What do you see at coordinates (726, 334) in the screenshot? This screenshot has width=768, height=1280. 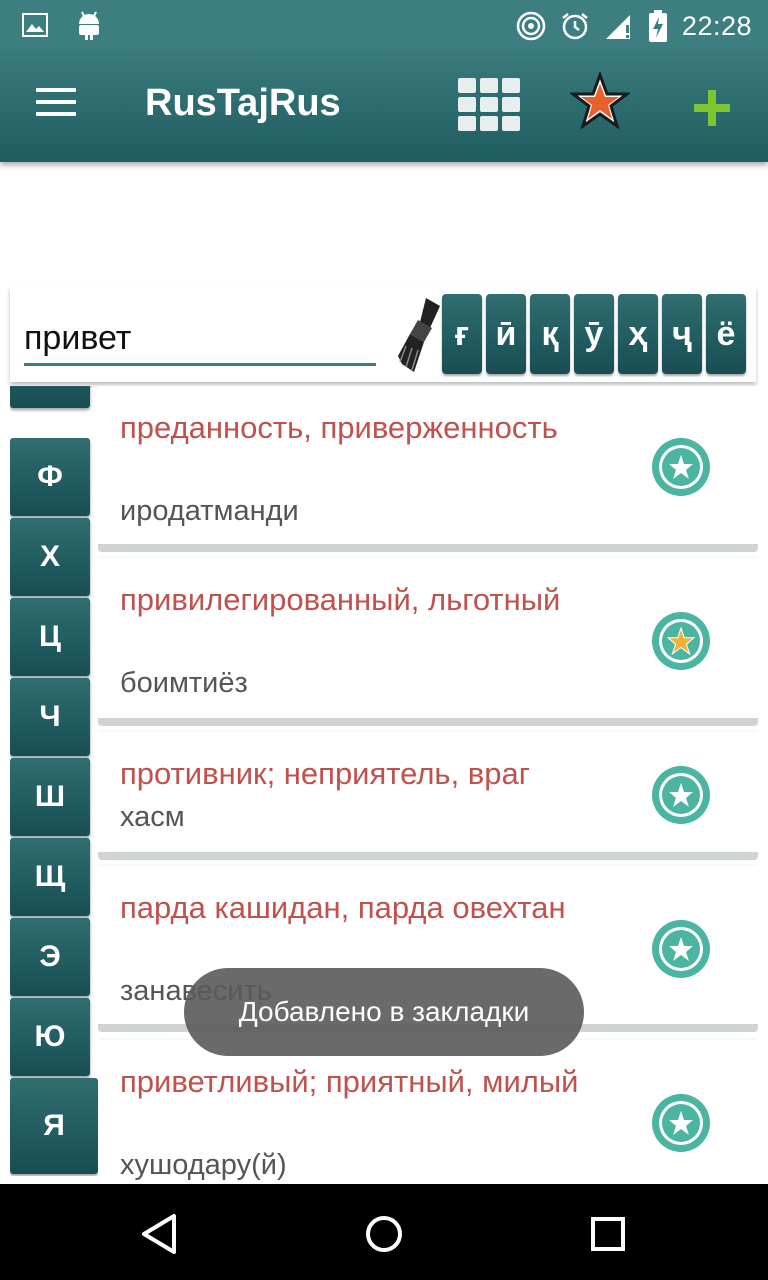 I see `letter-key: ё` at bounding box center [726, 334].